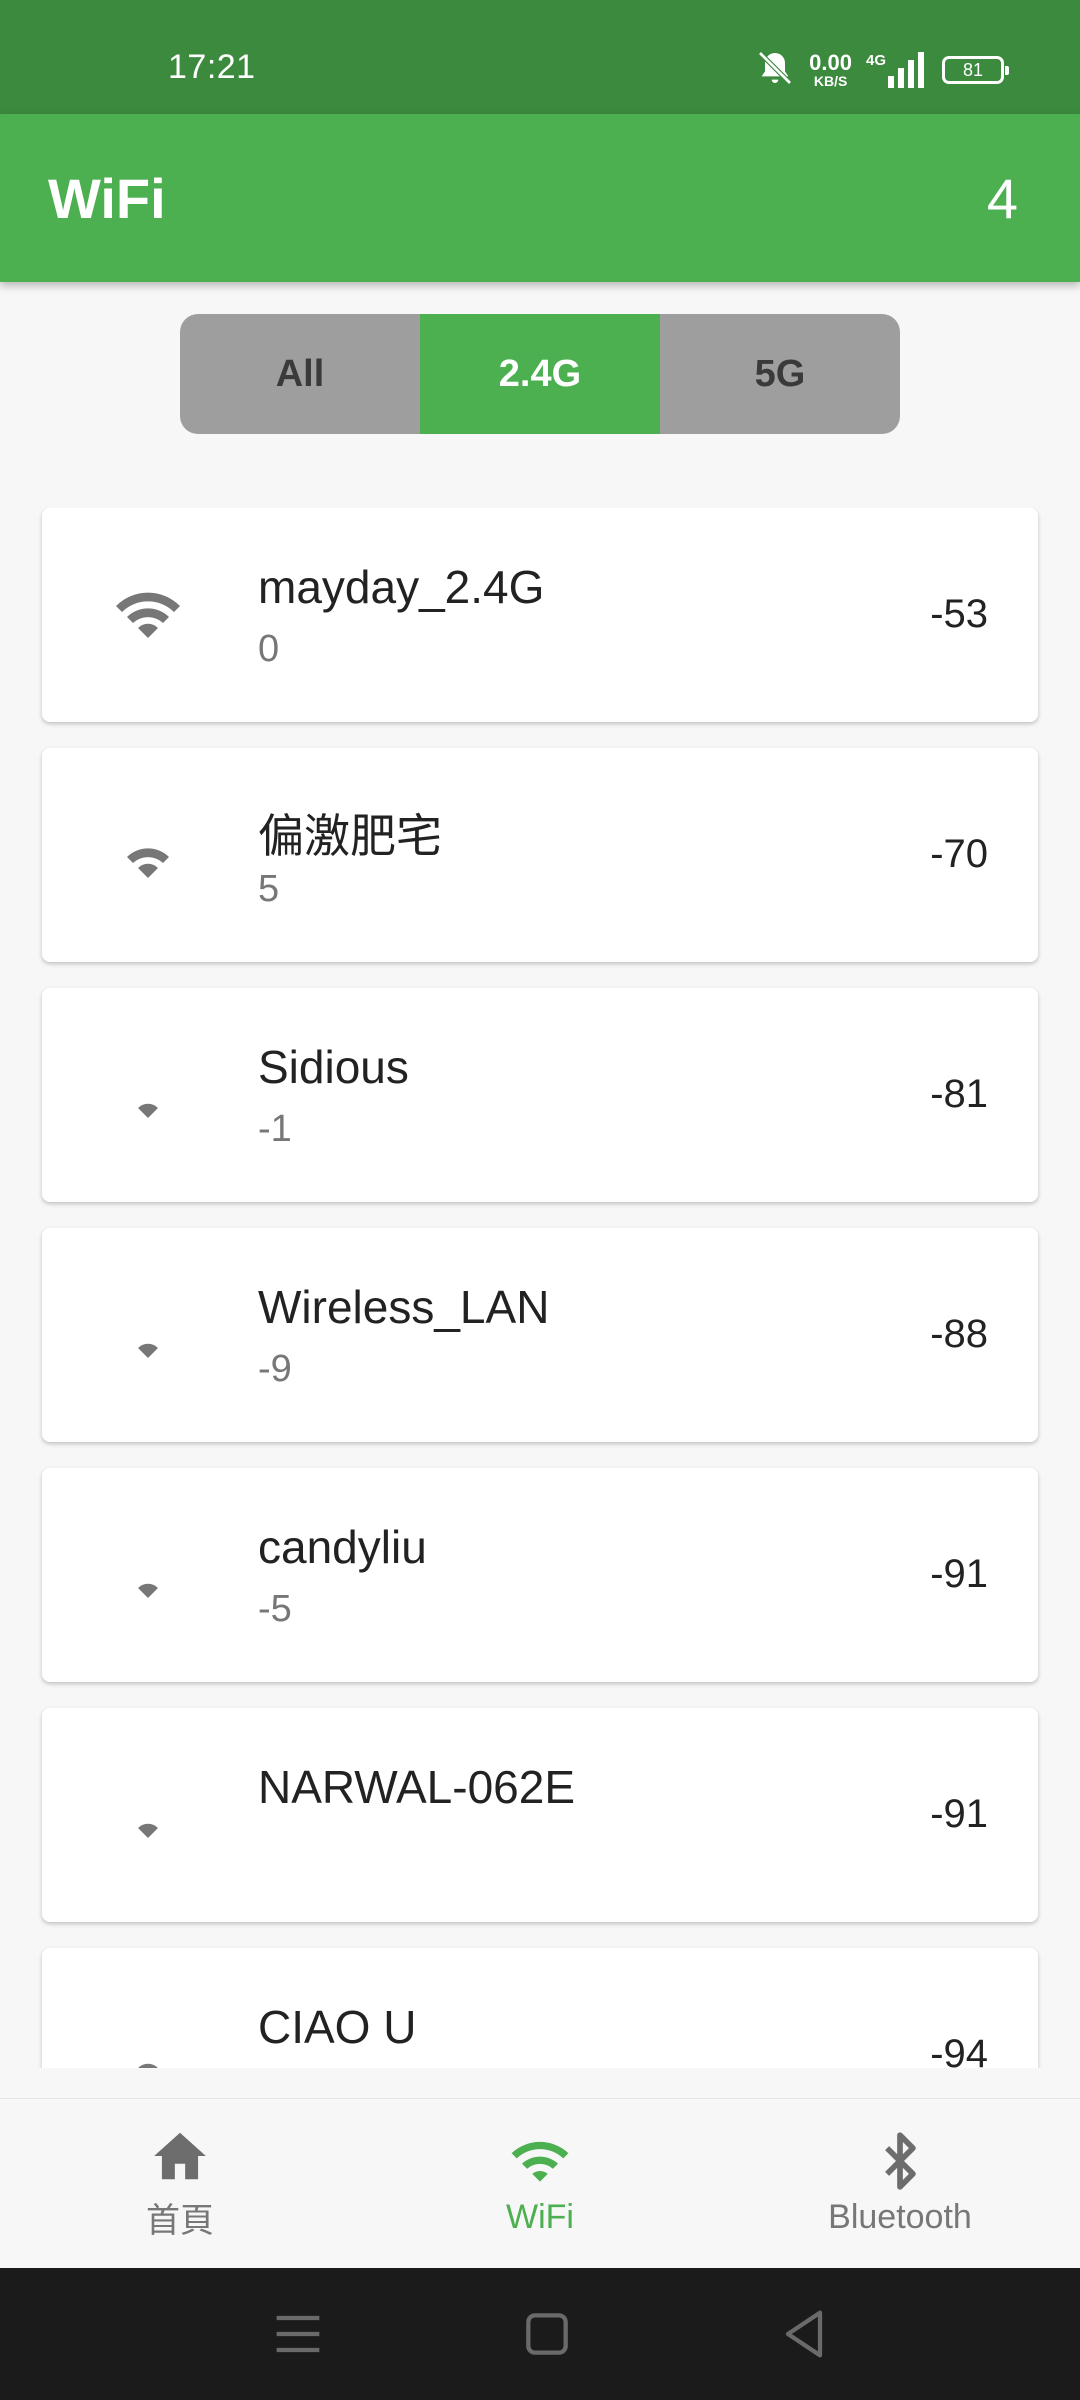 This screenshot has height=2400, width=1080. What do you see at coordinates (337, 2027) in the screenshot?
I see `network-ssid: CIAO U` at bounding box center [337, 2027].